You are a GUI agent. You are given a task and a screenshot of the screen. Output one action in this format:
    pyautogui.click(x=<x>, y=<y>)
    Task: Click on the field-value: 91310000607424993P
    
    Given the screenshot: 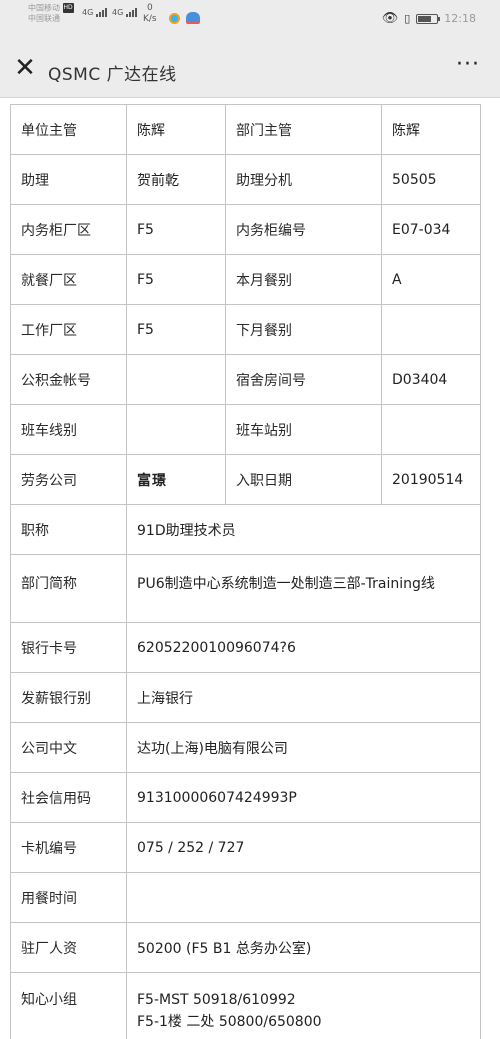 What is the action you would take?
    pyautogui.click(x=303, y=797)
    